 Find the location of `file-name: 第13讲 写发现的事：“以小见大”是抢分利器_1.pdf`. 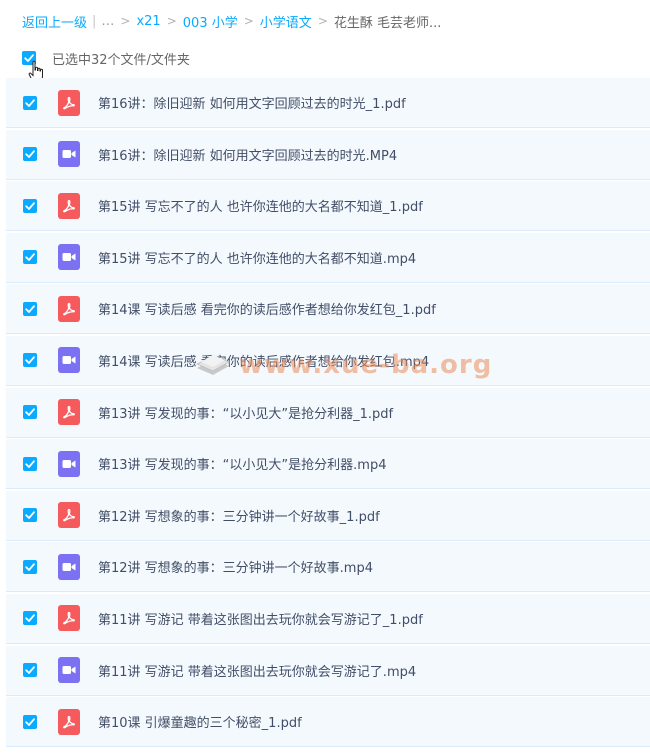

file-name: 第13讲 写发现的事：“以小见大”是抢分利器_1.pdf is located at coordinates (245, 412).